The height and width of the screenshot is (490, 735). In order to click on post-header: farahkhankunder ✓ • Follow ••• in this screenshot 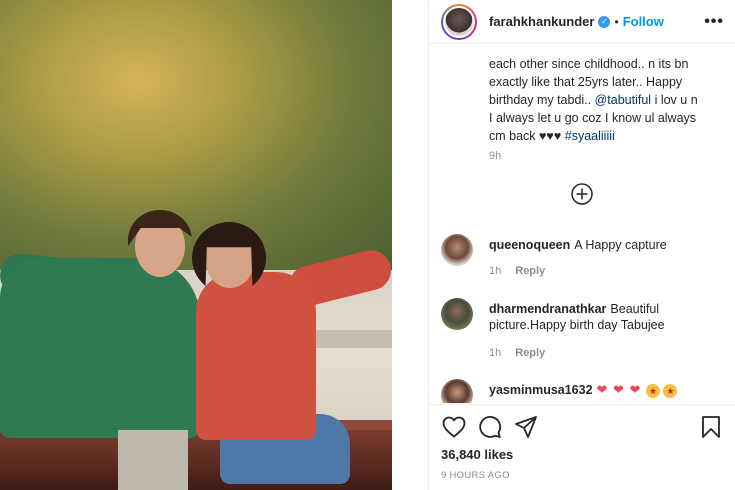, I will do `click(582, 22)`.